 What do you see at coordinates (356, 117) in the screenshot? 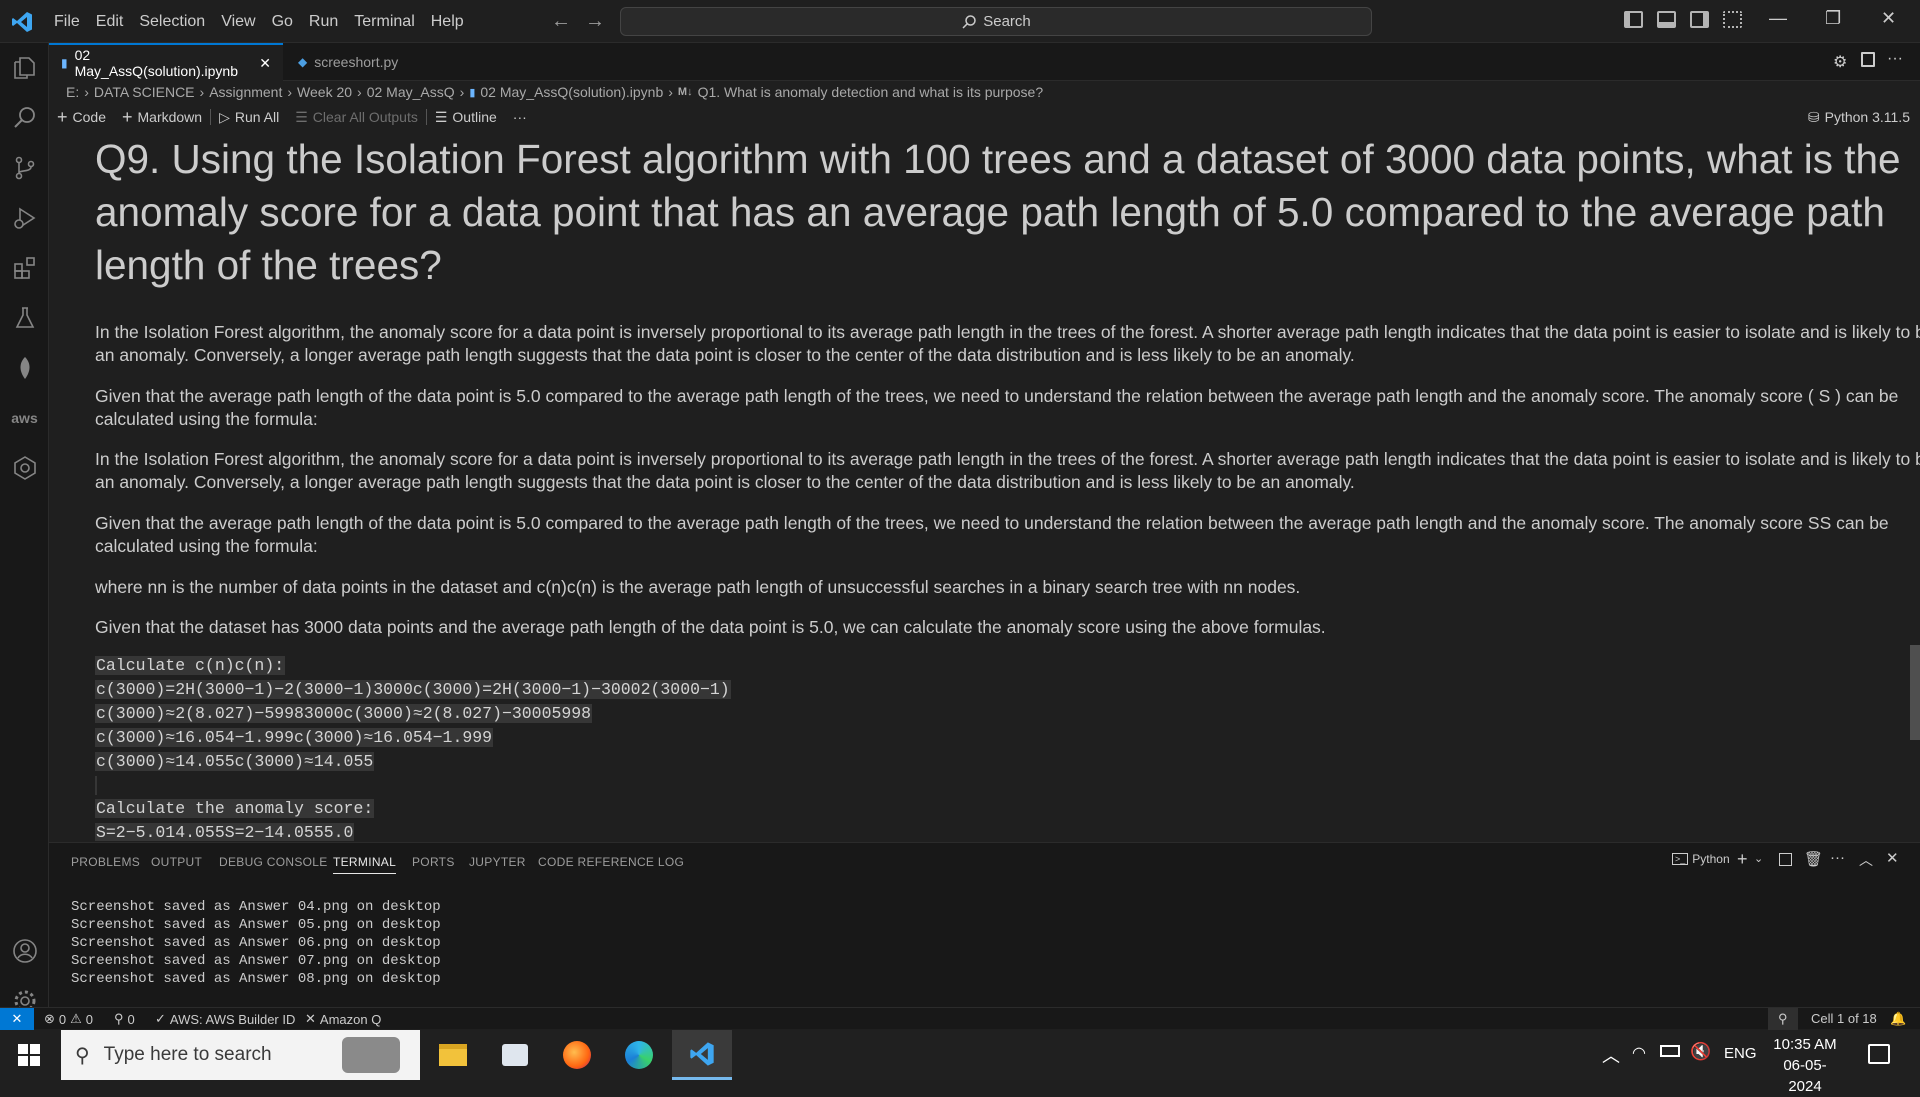
I see `clear-all-outputs-button: ☰ Clear All Outputs` at bounding box center [356, 117].